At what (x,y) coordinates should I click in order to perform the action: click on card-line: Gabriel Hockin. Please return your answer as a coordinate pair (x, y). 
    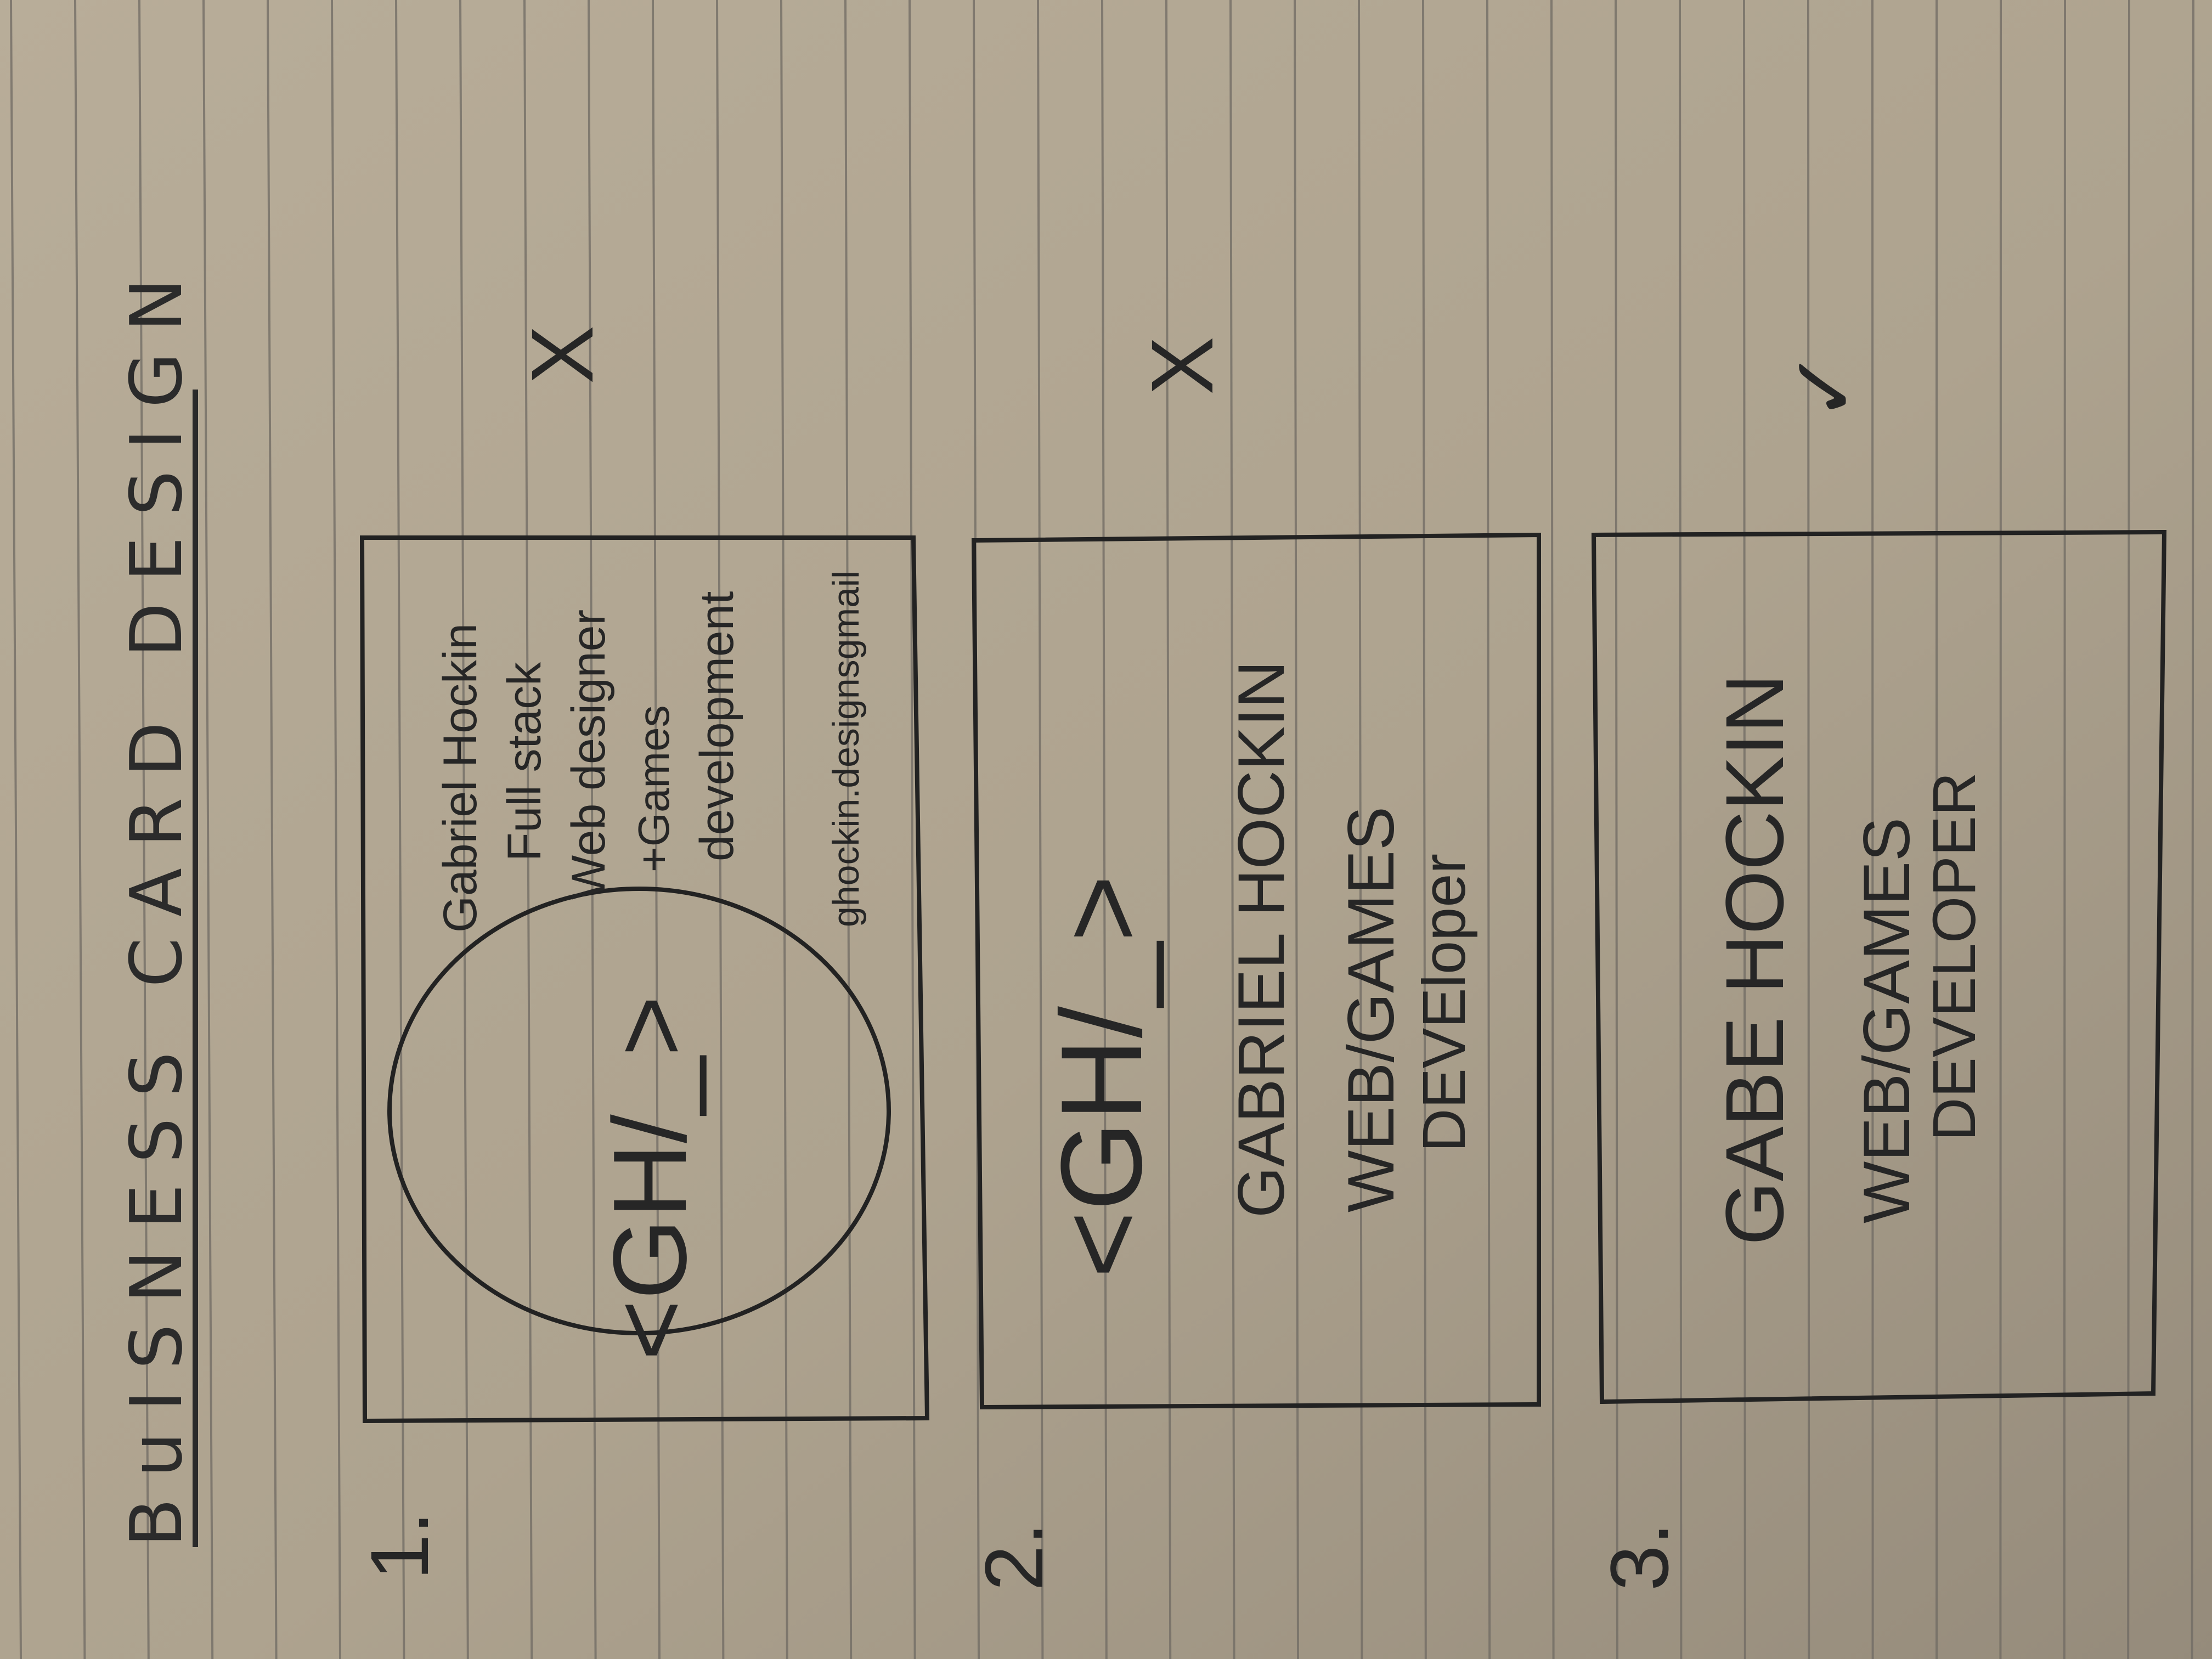
    Looking at the image, I should click on (460, 778).